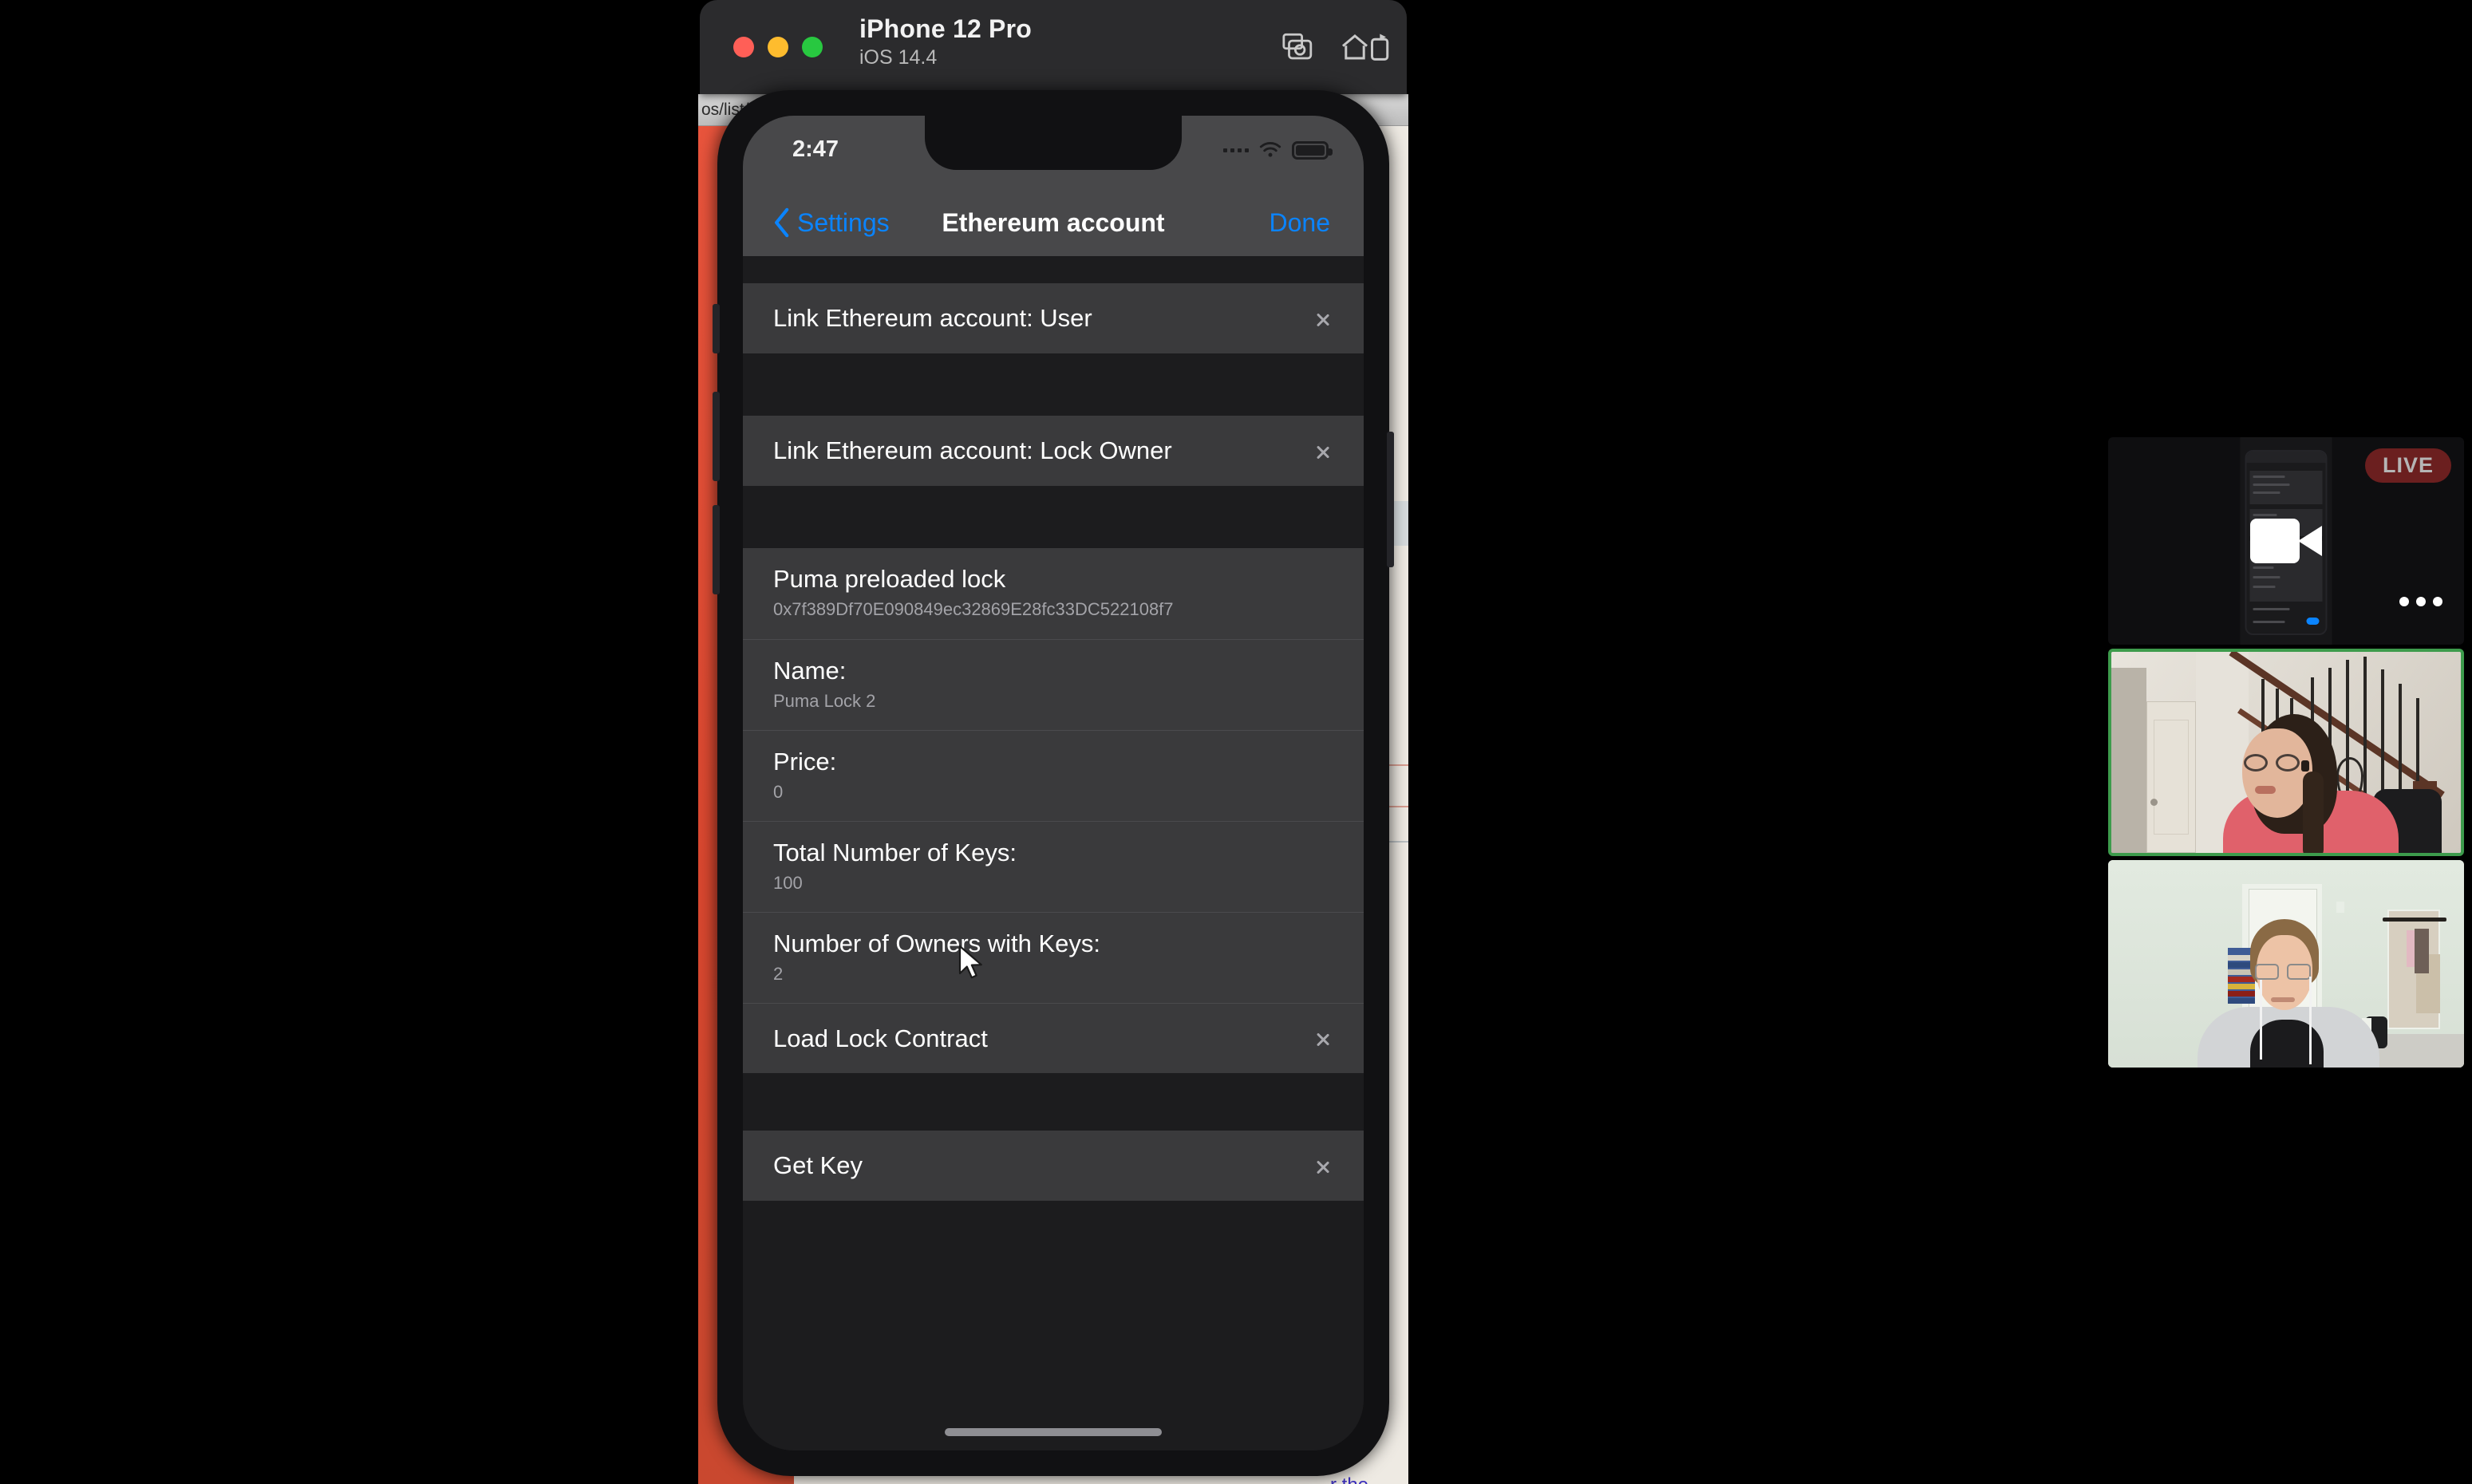 Image resolution: width=2472 pixels, height=1484 pixels. I want to click on preview-toggle, so click(2313, 621).